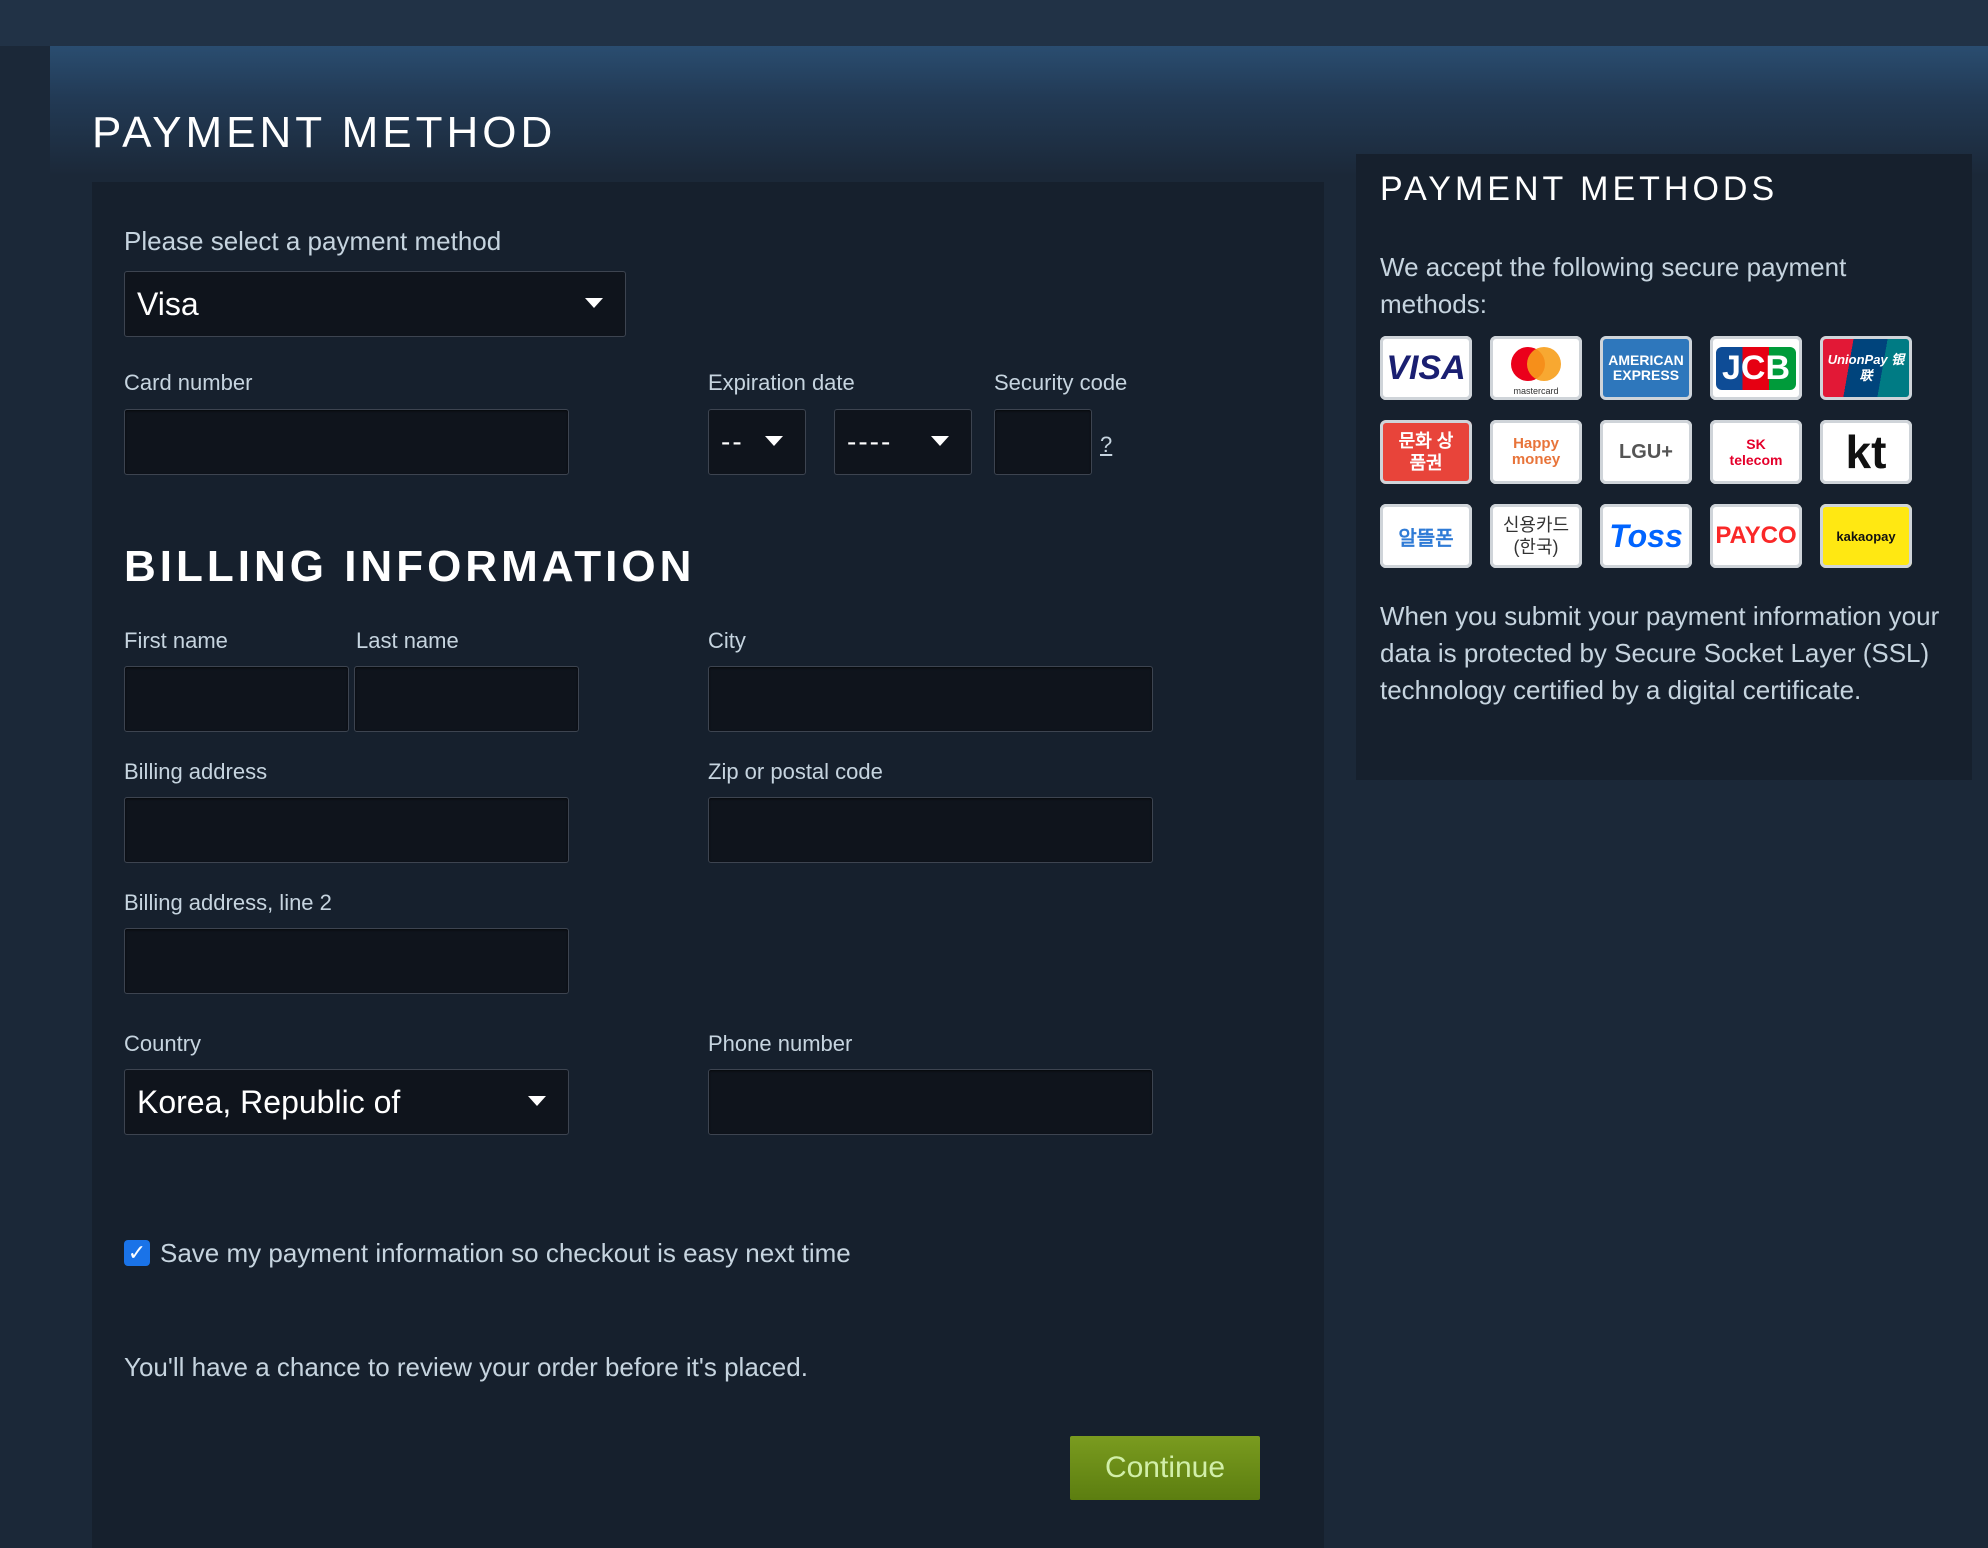 This screenshot has height=1548, width=1988. Describe the element at coordinates (727, 640) in the screenshot. I see `city-label: City` at that location.